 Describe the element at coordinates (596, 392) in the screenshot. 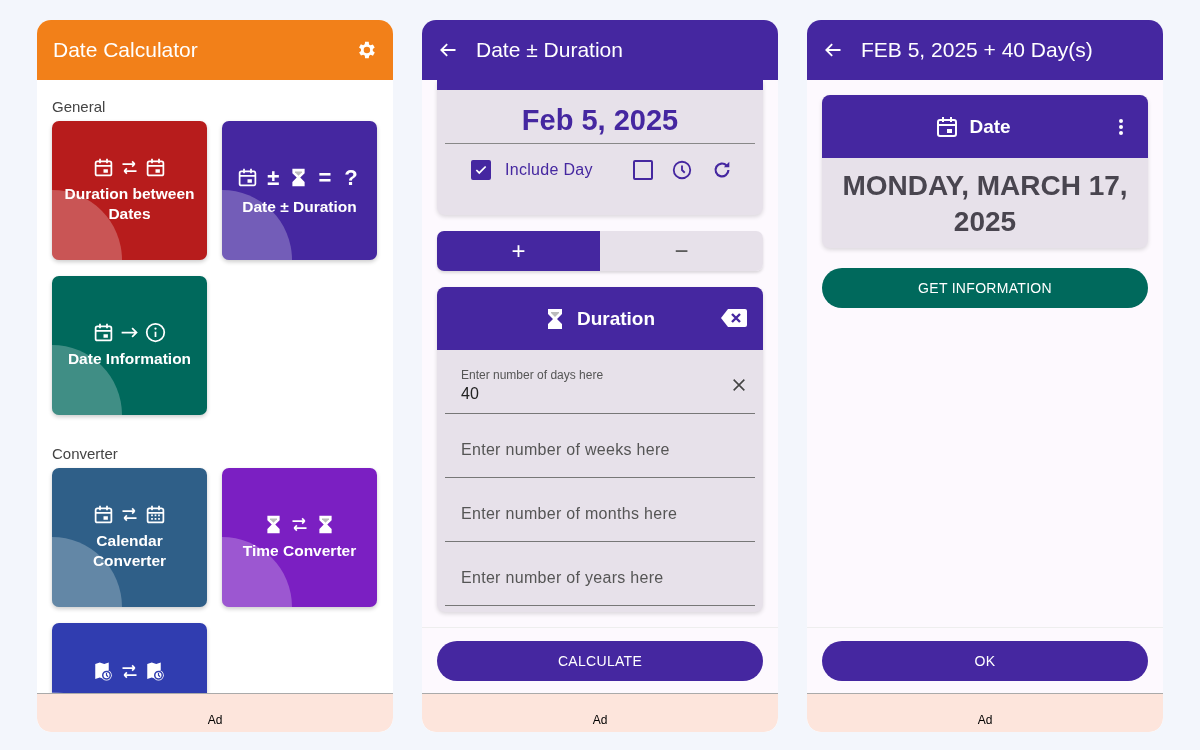

I see `input-field: 40` at that location.